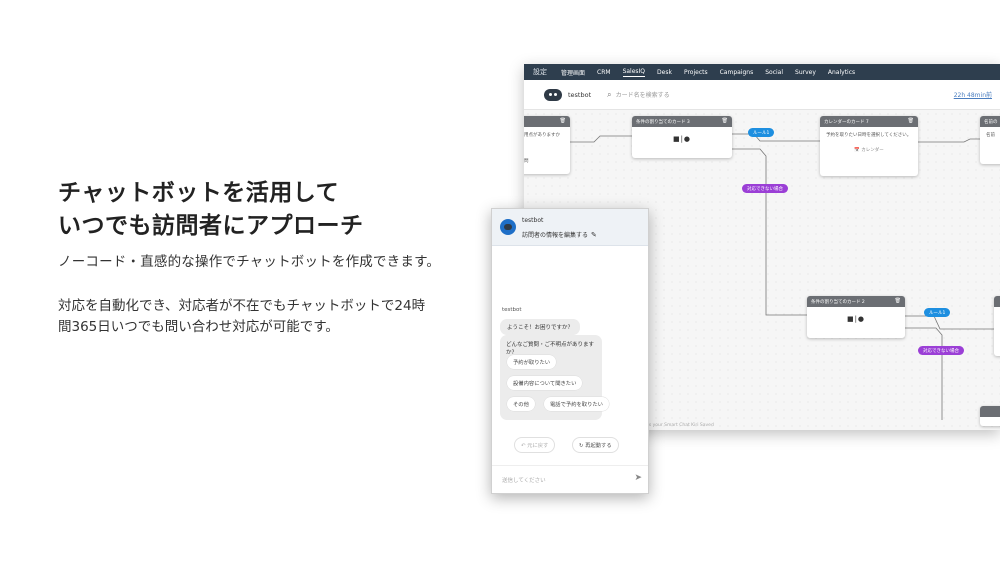 The width and height of the screenshot is (1000, 563). What do you see at coordinates (857, 150) in the screenshot?
I see `calendar-icon: 📅` at bounding box center [857, 150].